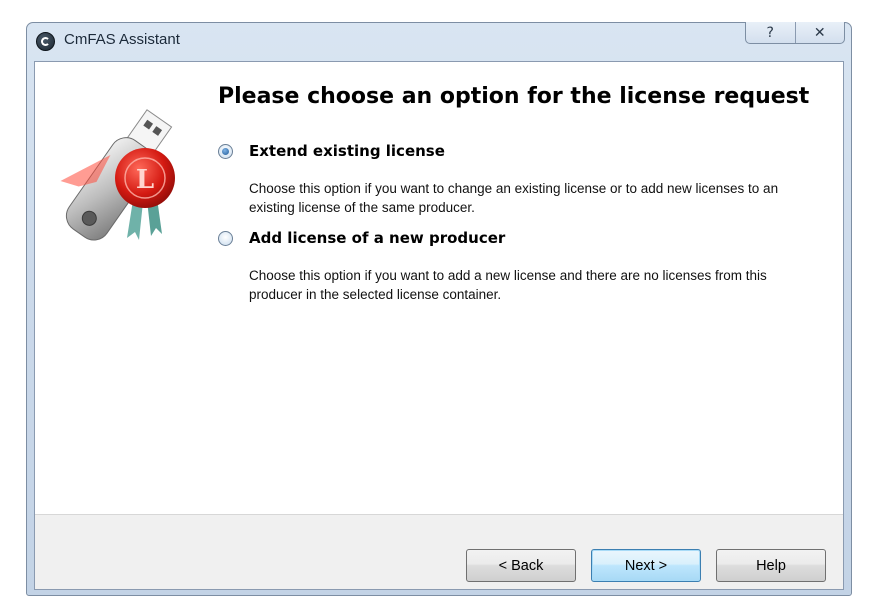  Describe the element at coordinates (45, 41) in the screenshot. I see `app-icon` at that location.